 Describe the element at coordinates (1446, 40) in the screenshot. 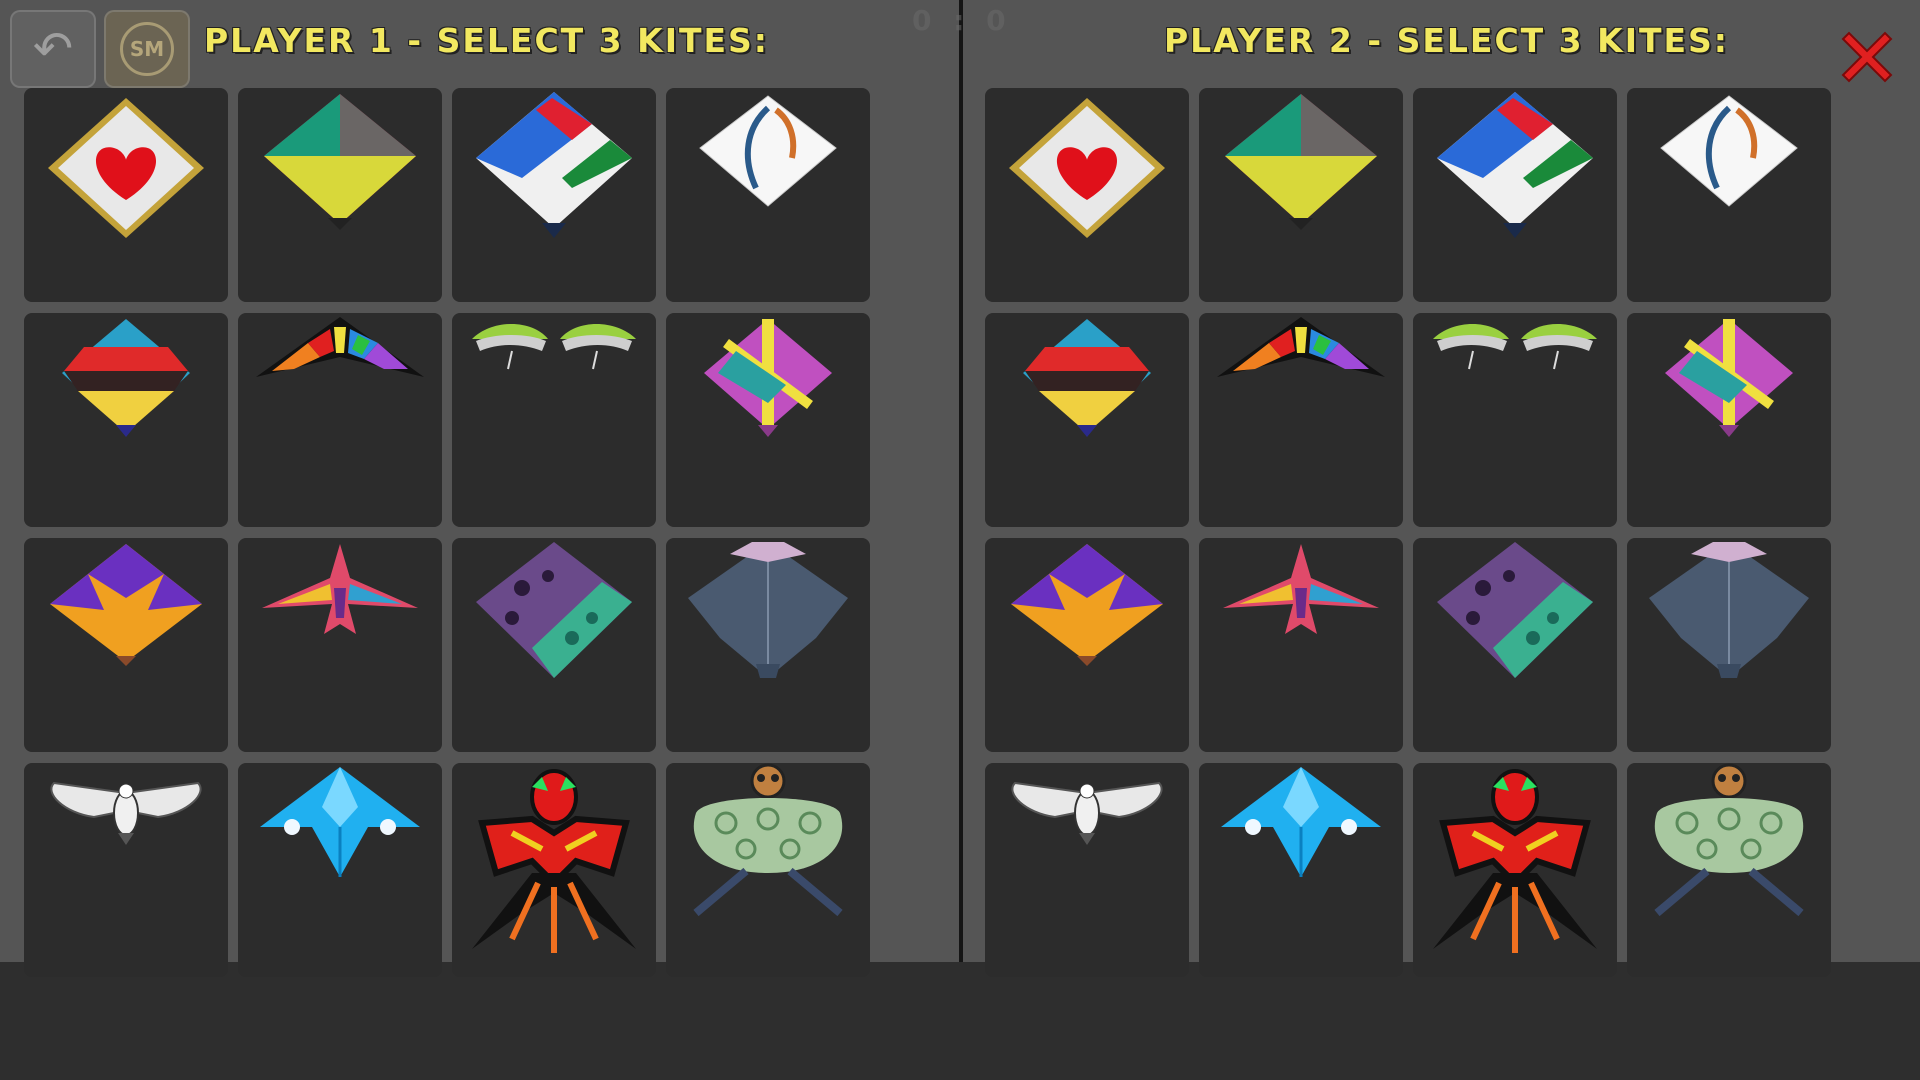

I see `player2-title: PLAYER 2 - SELECT 3 KITES:` at that location.